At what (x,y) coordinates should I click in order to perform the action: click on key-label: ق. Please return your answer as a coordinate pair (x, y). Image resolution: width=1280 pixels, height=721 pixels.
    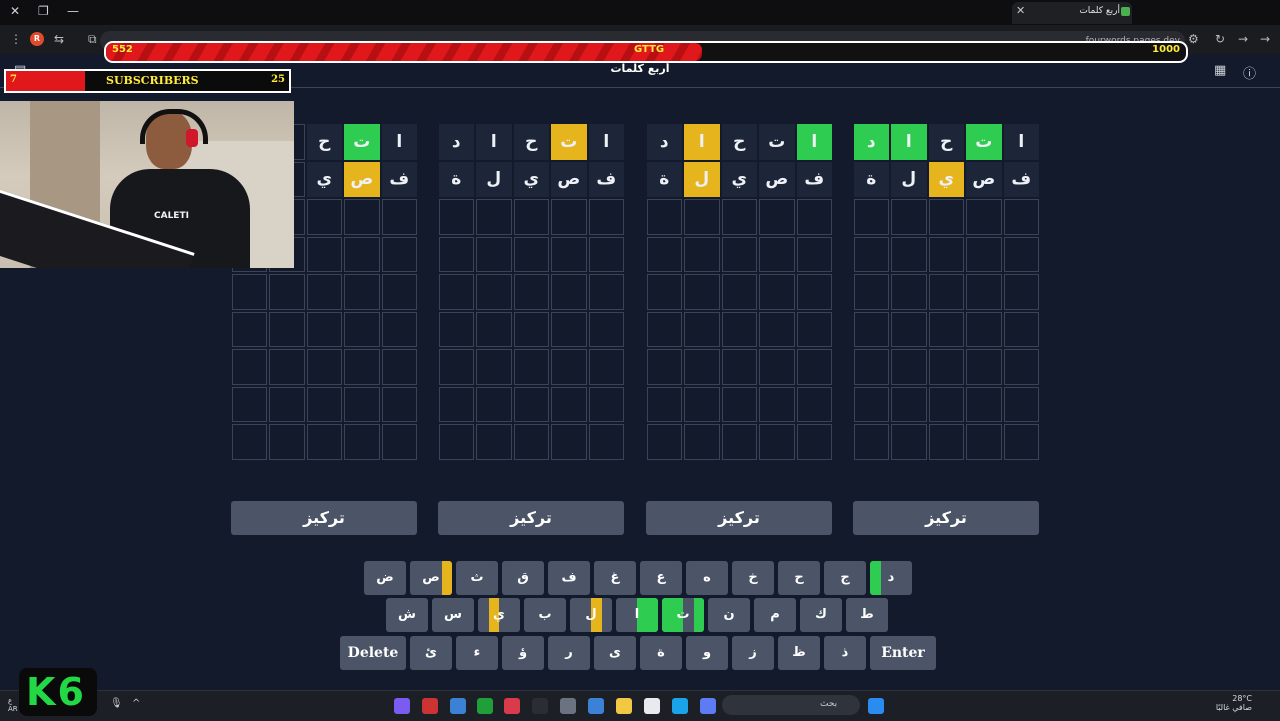
    Looking at the image, I should click on (523, 577).